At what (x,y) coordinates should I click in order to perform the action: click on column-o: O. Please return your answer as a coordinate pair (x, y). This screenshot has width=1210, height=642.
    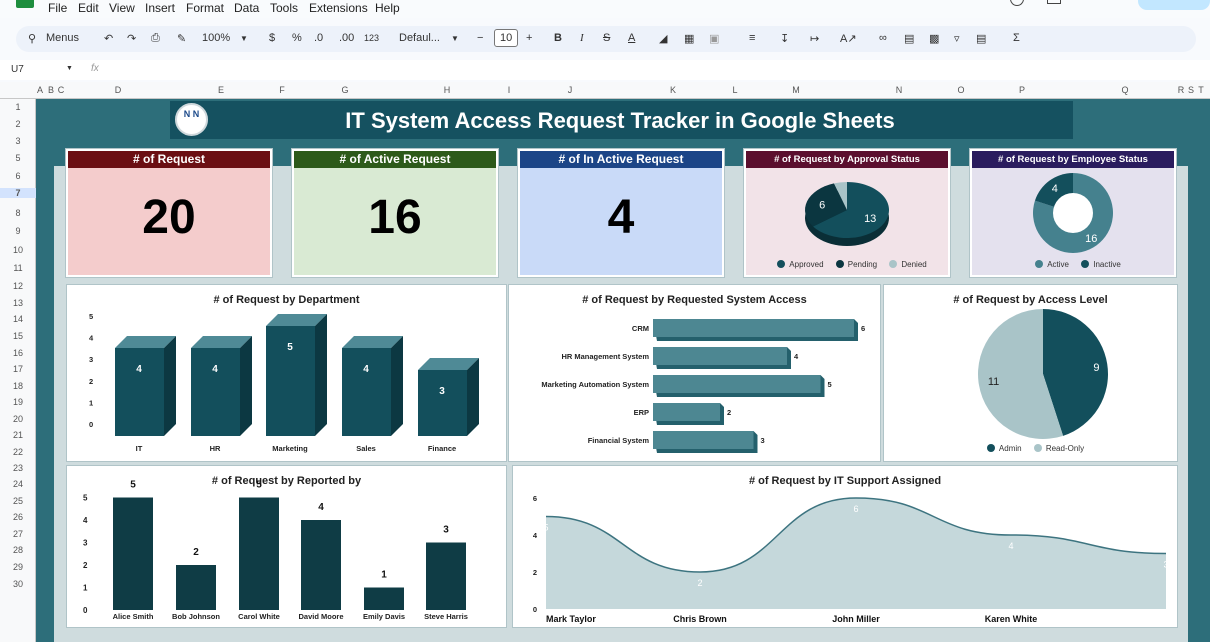
    Looking at the image, I should click on (960, 90).